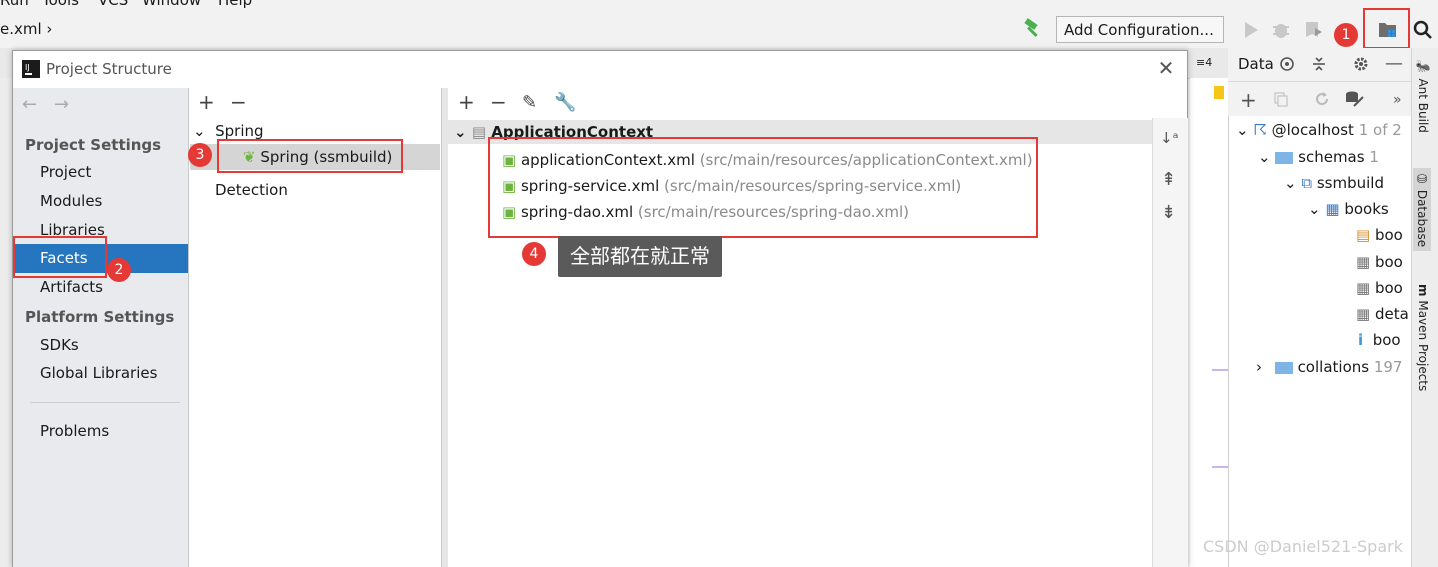 The image size is (1438, 567). Describe the element at coordinates (228, 131) in the screenshot. I see `facet-group-spring: ⌄ Spring` at that location.